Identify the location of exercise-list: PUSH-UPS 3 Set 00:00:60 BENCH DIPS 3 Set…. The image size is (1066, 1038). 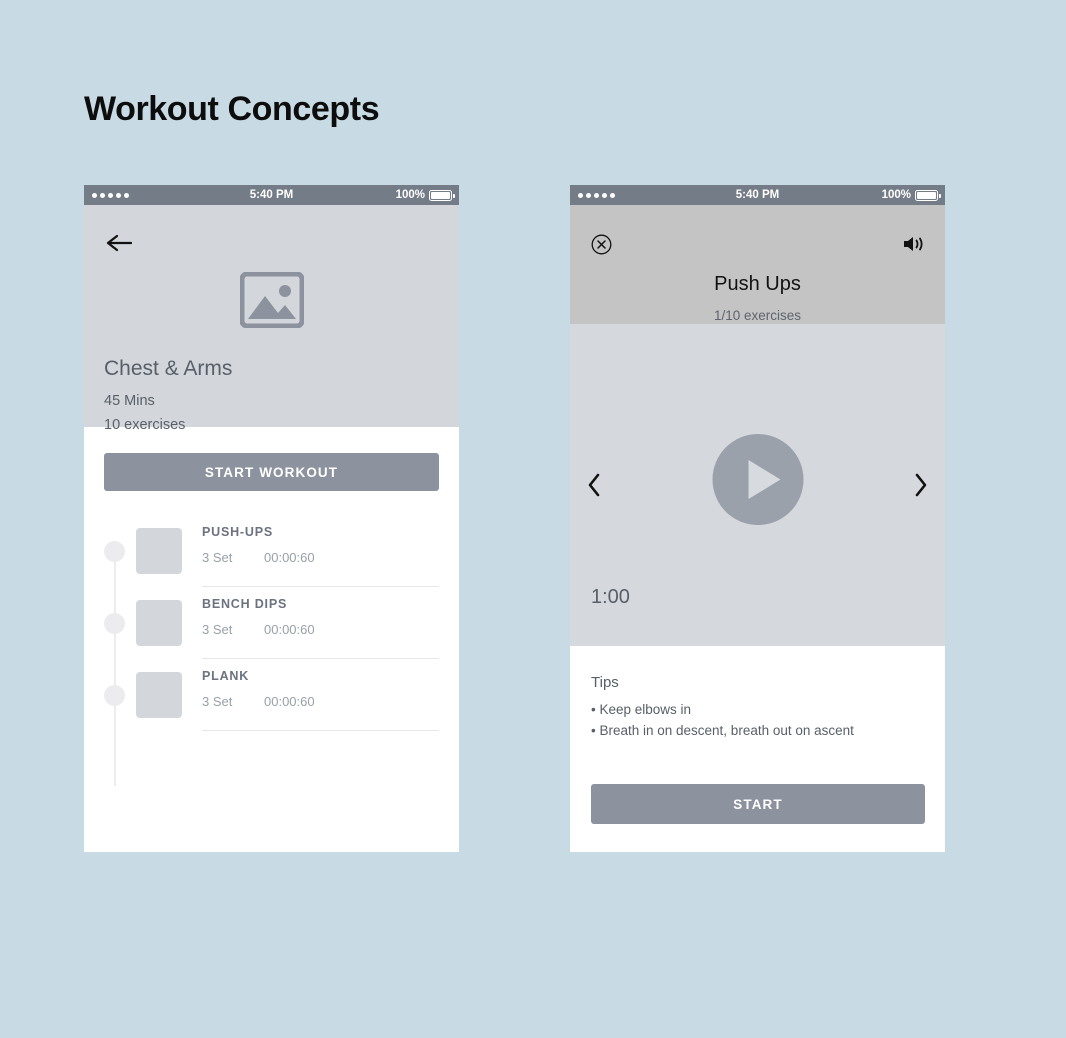
(271, 650).